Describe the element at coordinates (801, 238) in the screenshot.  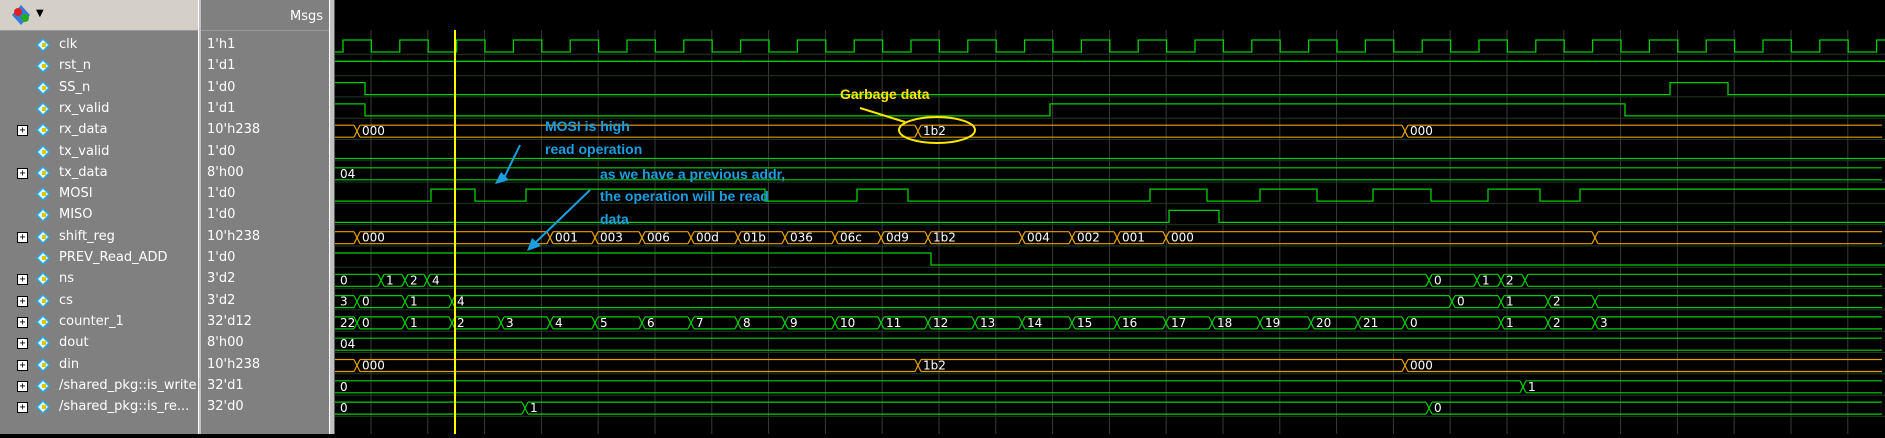
I see `shift_reg-wave-value-label: 036` at that location.